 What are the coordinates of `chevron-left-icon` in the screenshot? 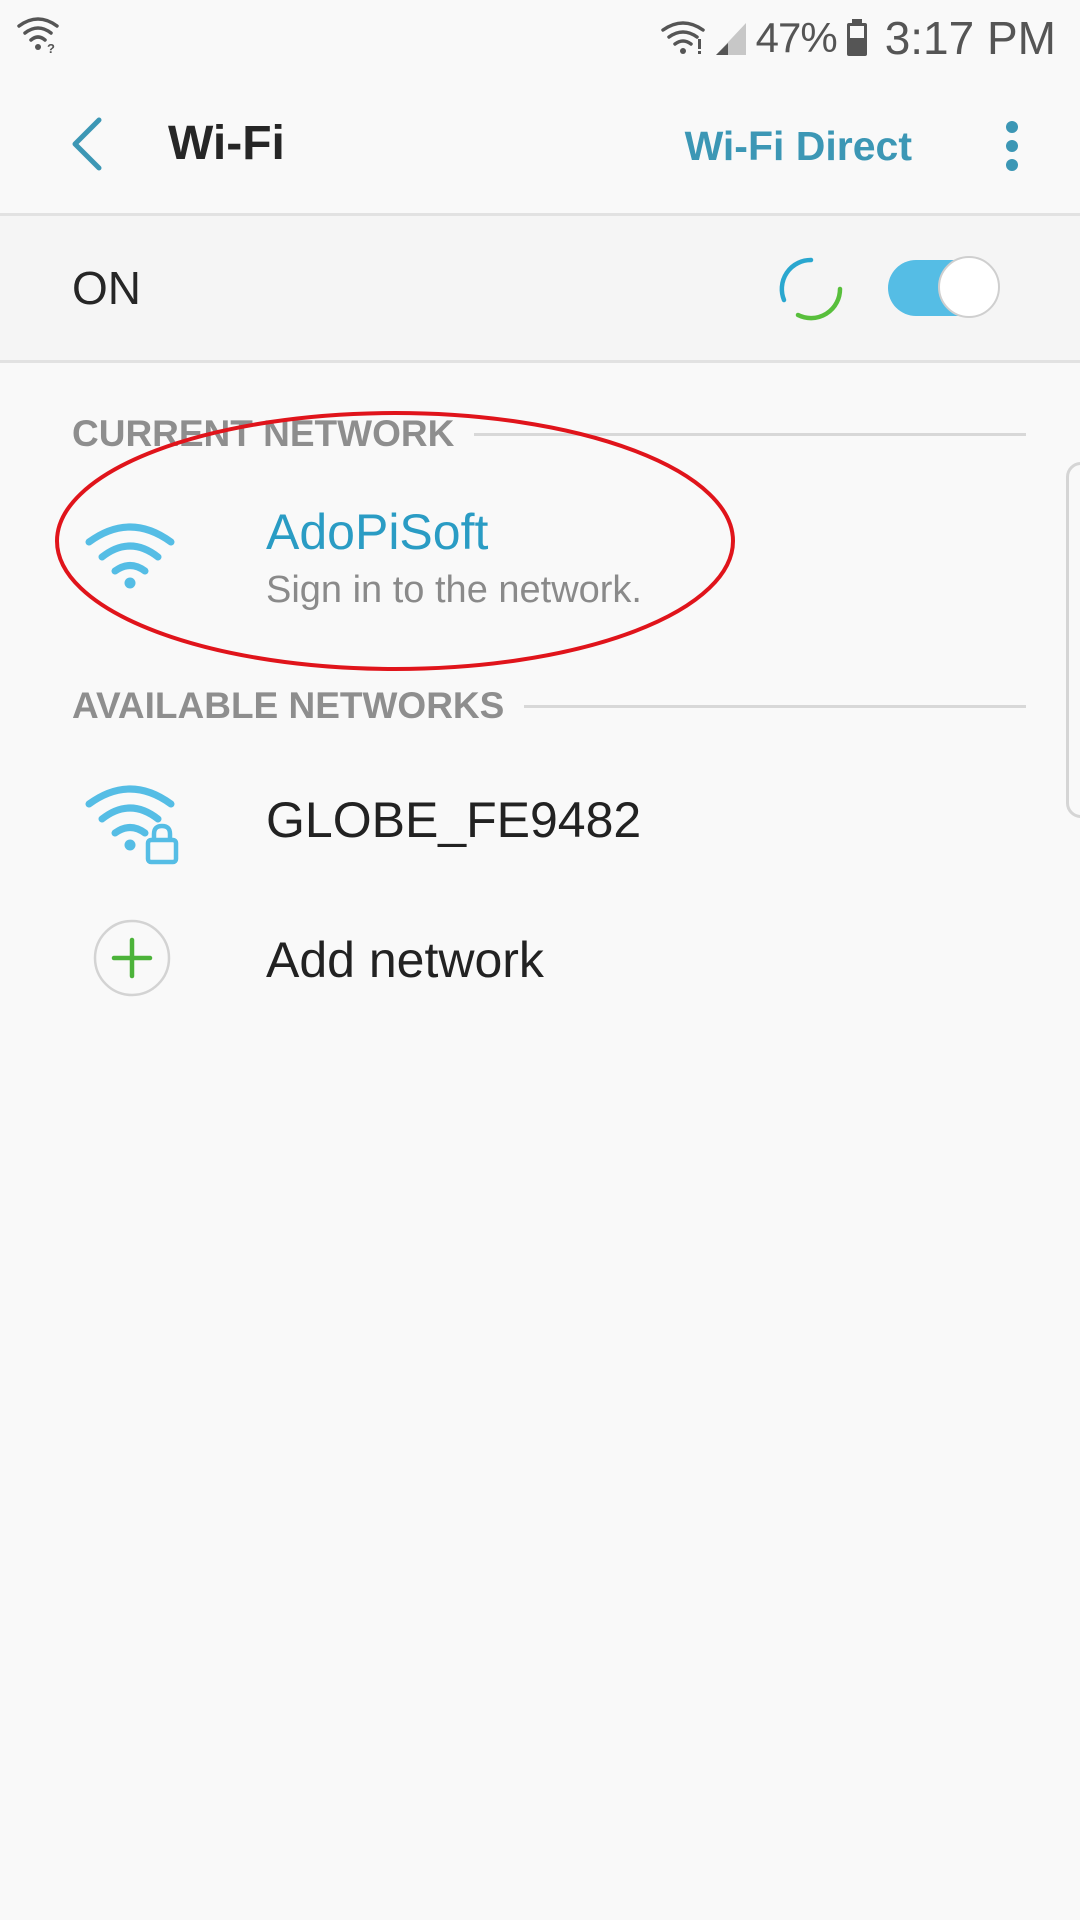 It's located at (87, 144).